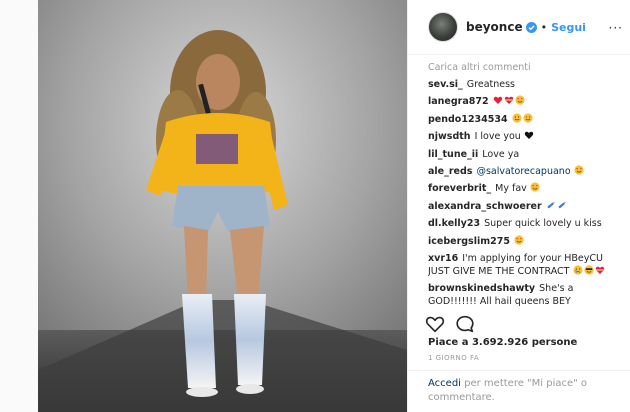 This screenshot has height=412, width=630. Describe the element at coordinates (577, 270) in the screenshot. I see `crying-face-emoji-icon` at that location.